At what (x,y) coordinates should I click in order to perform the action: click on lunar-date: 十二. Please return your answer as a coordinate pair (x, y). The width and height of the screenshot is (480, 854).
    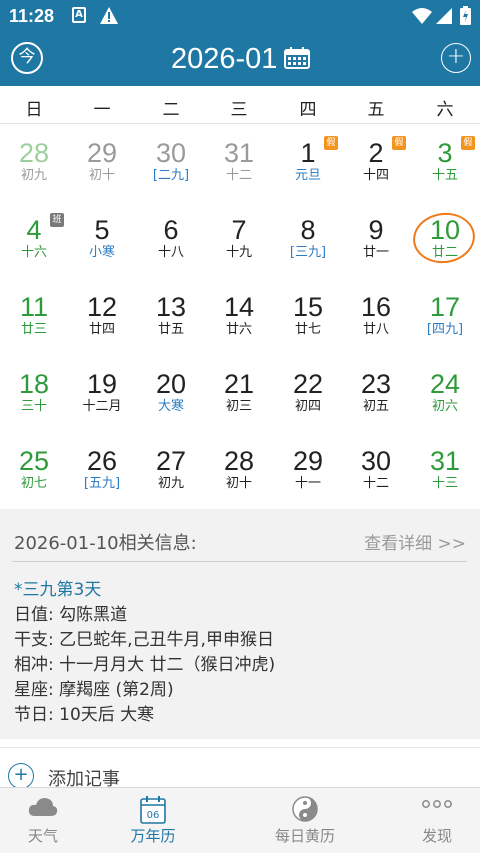
    Looking at the image, I should click on (238, 175).